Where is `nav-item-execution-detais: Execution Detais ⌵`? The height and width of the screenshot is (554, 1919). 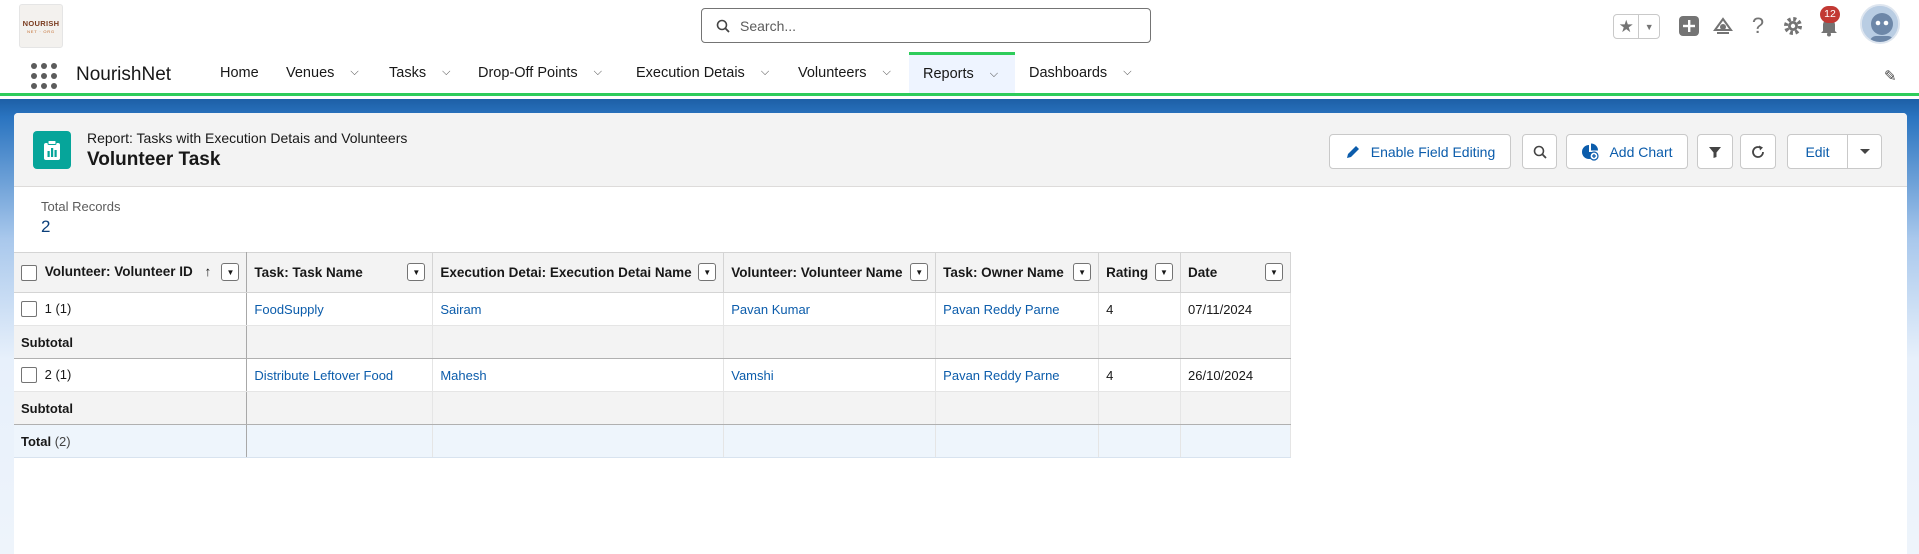 nav-item-execution-detais: Execution Detais ⌵ is located at coordinates (702, 72).